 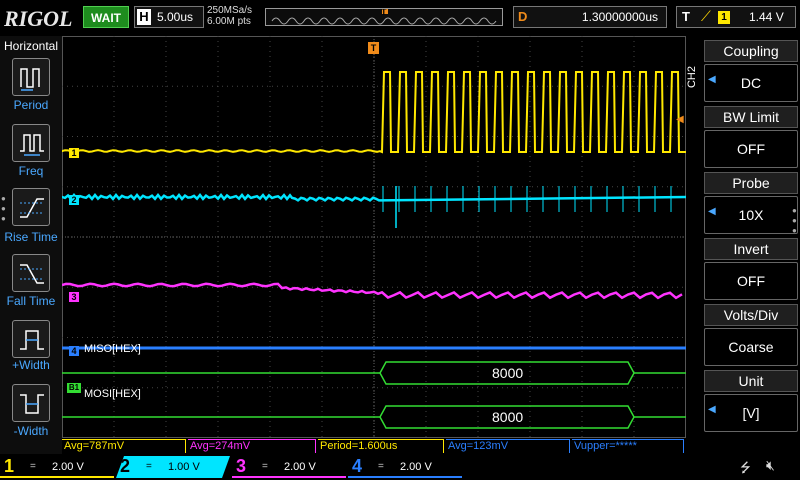 I want to click on speaker-mute-icon: 🔇︎, so click(x=770, y=465).